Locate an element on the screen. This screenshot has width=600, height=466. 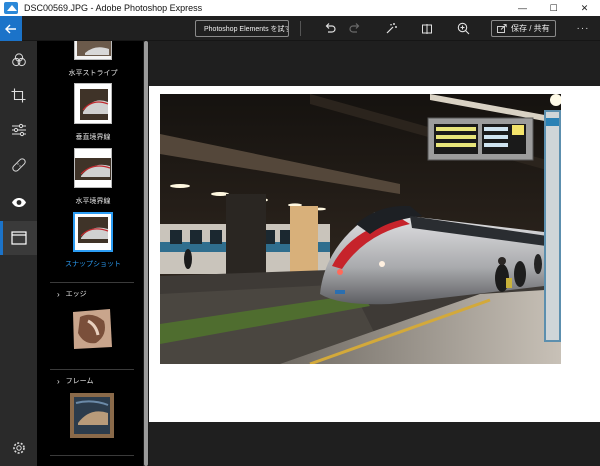
effect-label-horizontal-border: 水平境界線 is located at coordinates (93, 201).